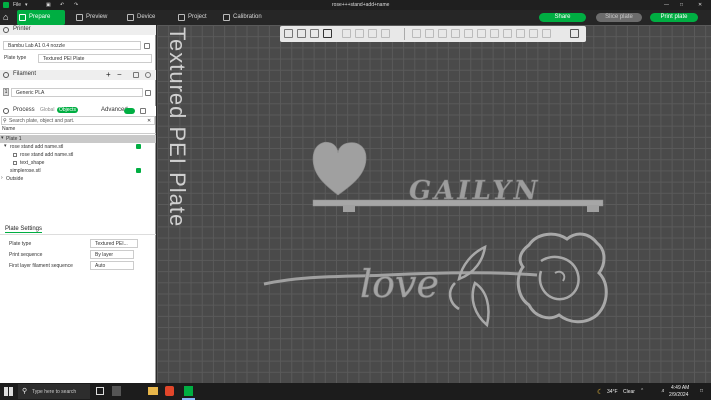  What do you see at coordinates (455, 33) in the screenshot?
I see `lay-on-face-icon` at bounding box center [455, 33].